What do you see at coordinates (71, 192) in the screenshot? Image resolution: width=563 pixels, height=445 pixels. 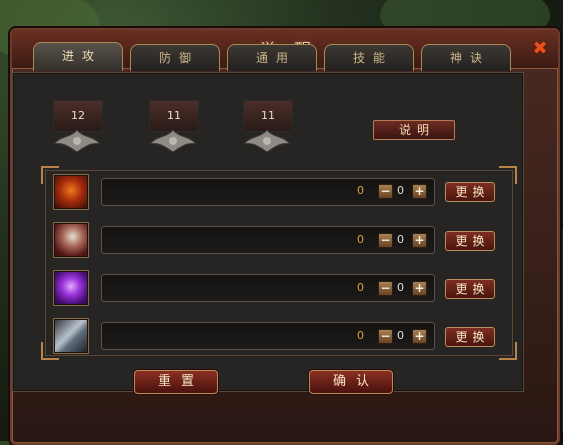 I see `fire-warrior-icon` at bounding box center [71, 192].